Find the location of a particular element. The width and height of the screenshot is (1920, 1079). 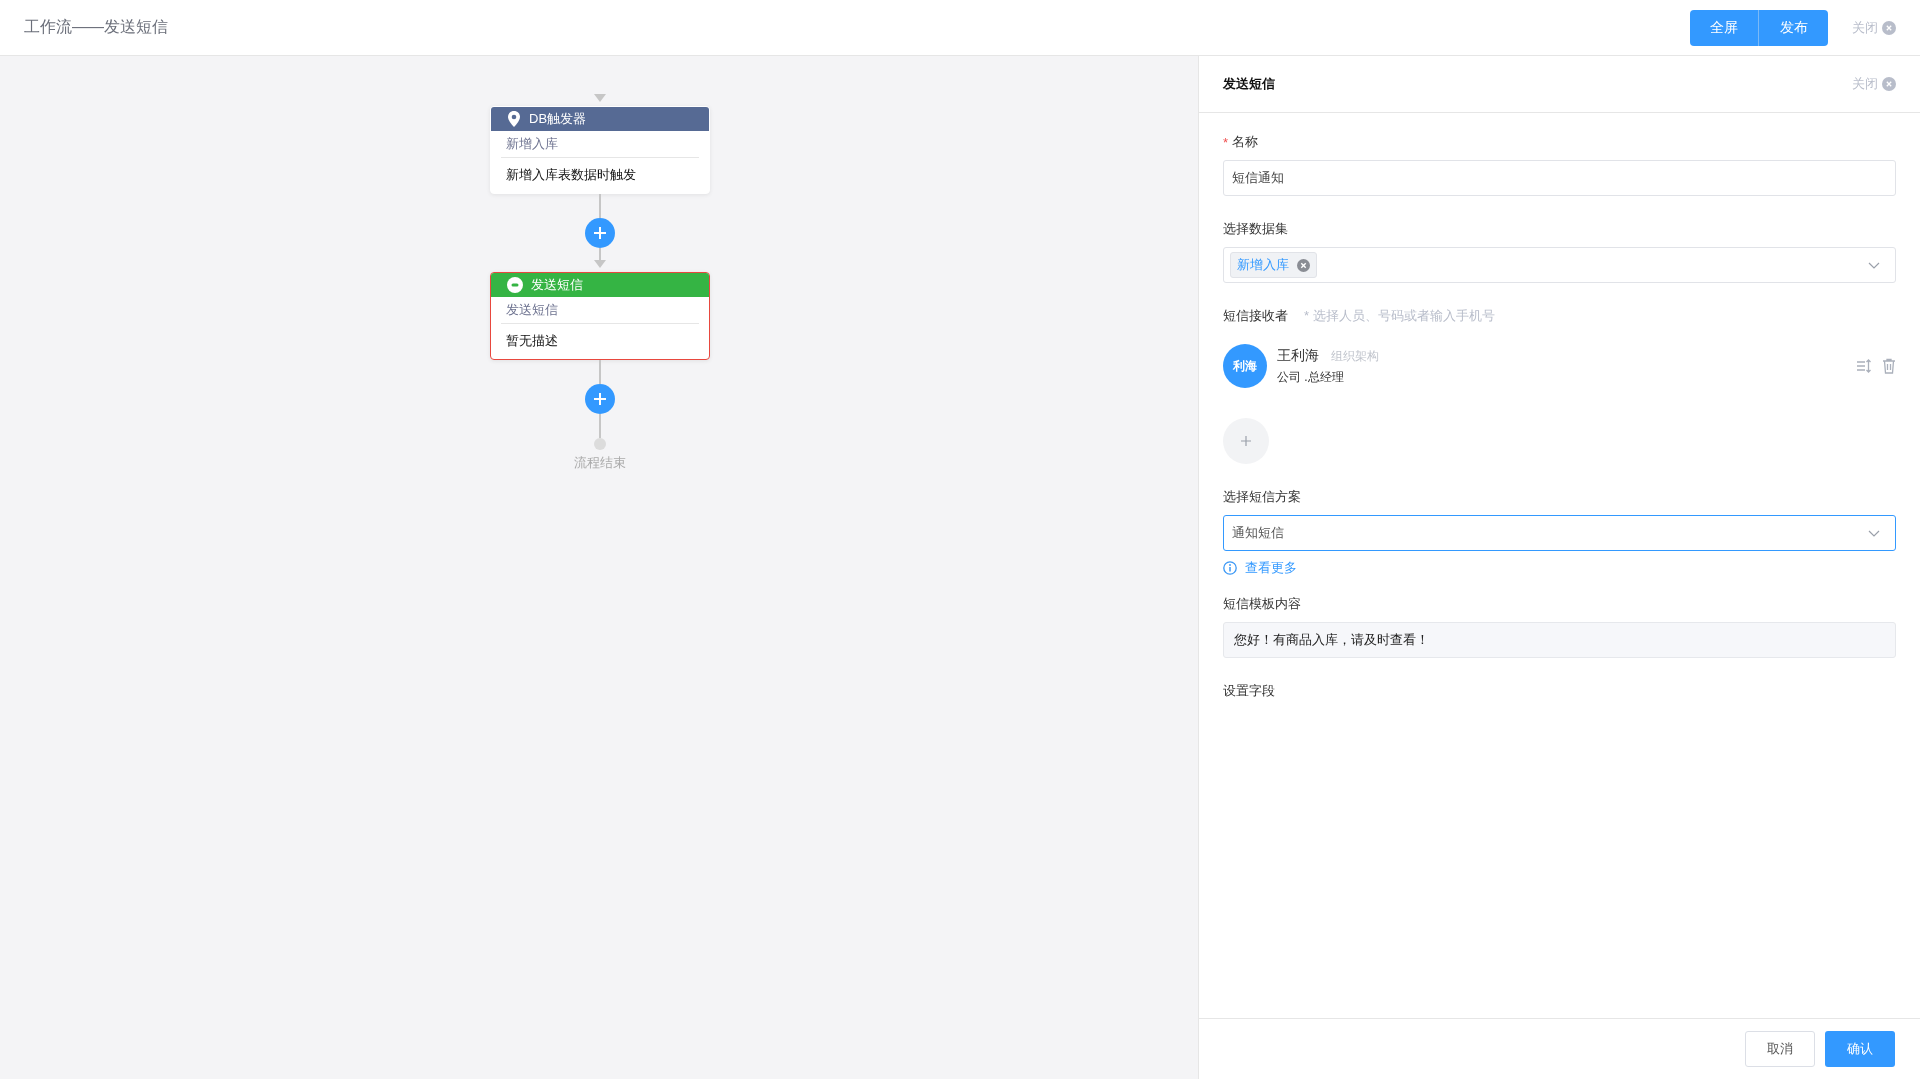

flow-node: 发送短信 发送短信 暂无描述 is located at coordinates (600, 316).